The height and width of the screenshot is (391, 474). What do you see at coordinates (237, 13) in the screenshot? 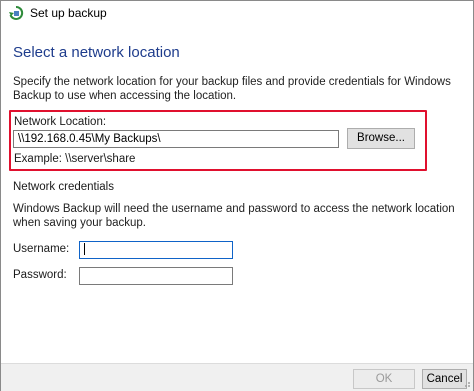
I see `title-bar: Set up backup` at bounding box center [237, 13].